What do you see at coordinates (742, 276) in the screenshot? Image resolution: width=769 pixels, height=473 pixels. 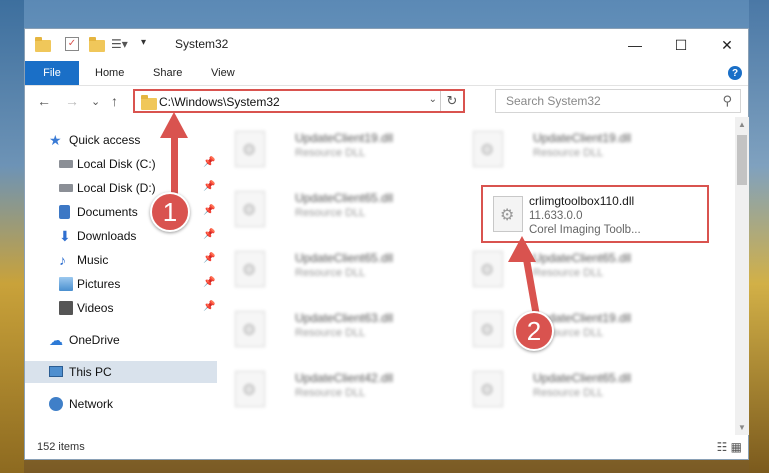 I see `vertical-scrollbar: ▲ ▼` at bounding box center [742, 276].